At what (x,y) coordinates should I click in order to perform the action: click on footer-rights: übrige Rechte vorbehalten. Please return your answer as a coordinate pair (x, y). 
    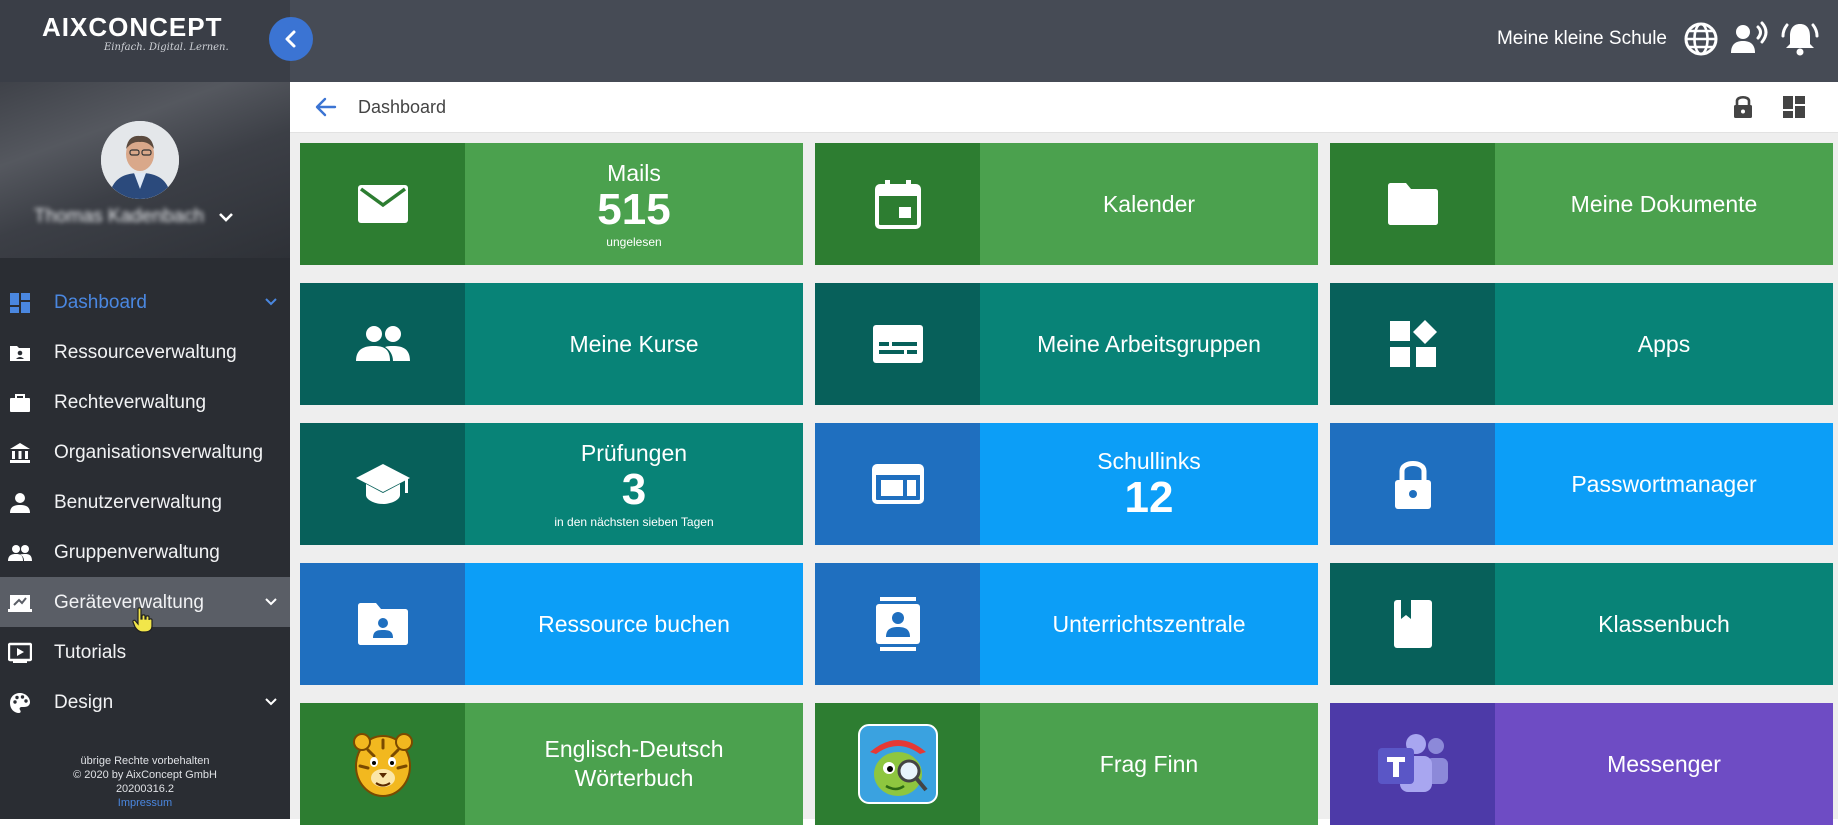
    Looking at the image, I should click on (145, 761).